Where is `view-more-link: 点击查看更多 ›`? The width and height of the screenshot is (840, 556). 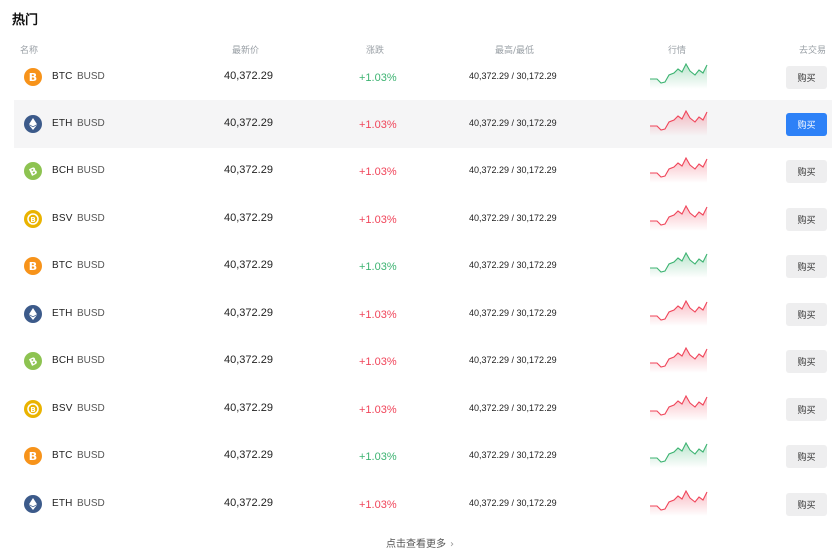
view-more-link: 点击查看更多 › is located at coordinates (420, 542).